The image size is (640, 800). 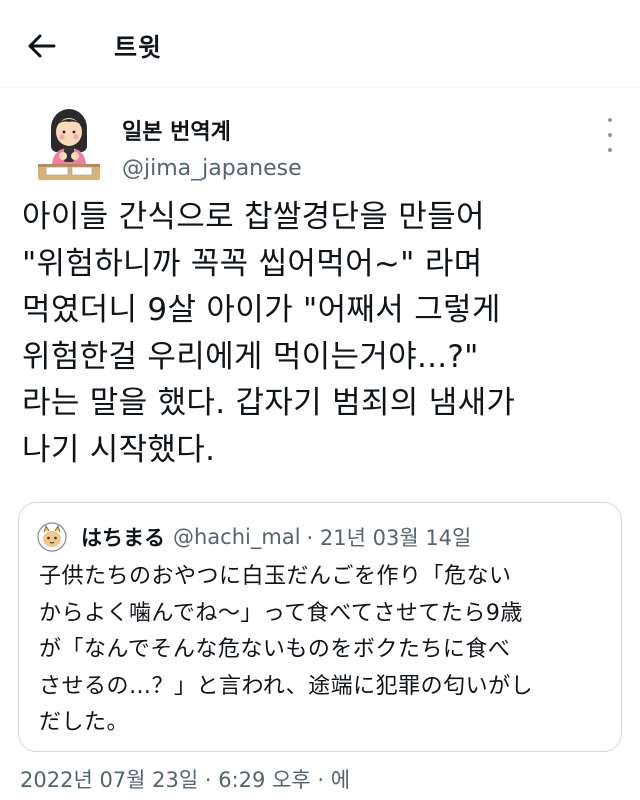 I want to click on page-title: 트윗, so click(x=138, y=47).